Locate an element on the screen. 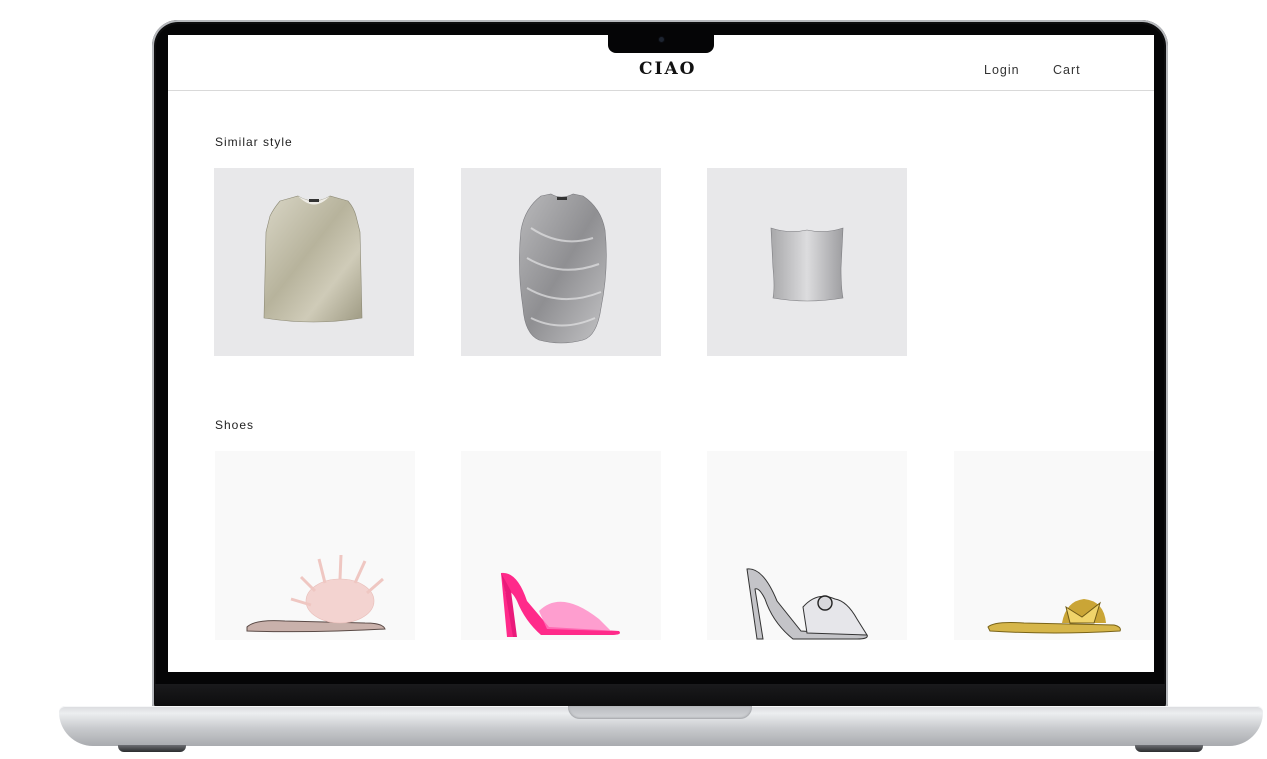  camera-notch is located at coordinates (661, 44).